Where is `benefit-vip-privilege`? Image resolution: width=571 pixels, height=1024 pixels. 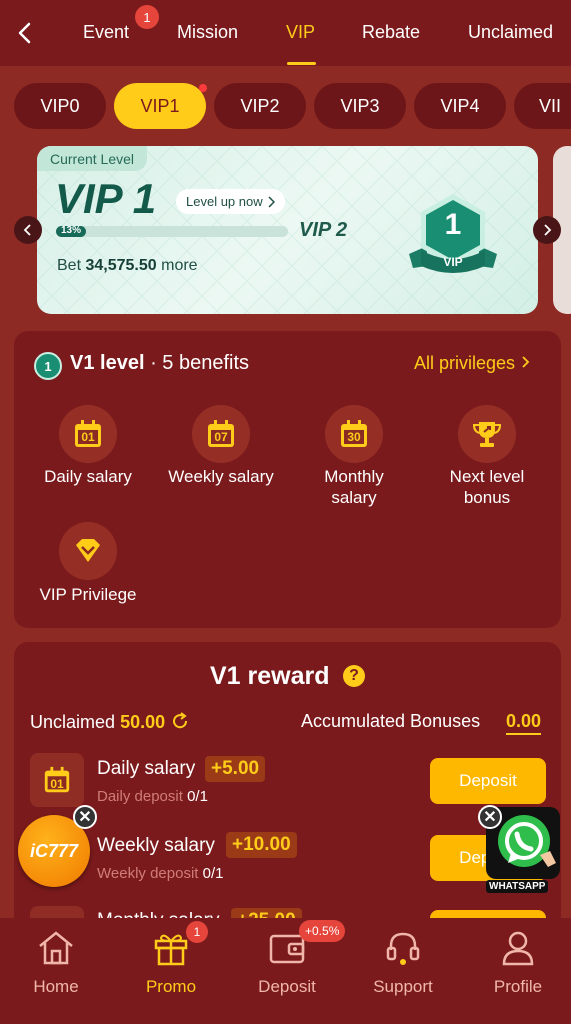
benefit-vip-privilege is located at coordinates (88, 551).